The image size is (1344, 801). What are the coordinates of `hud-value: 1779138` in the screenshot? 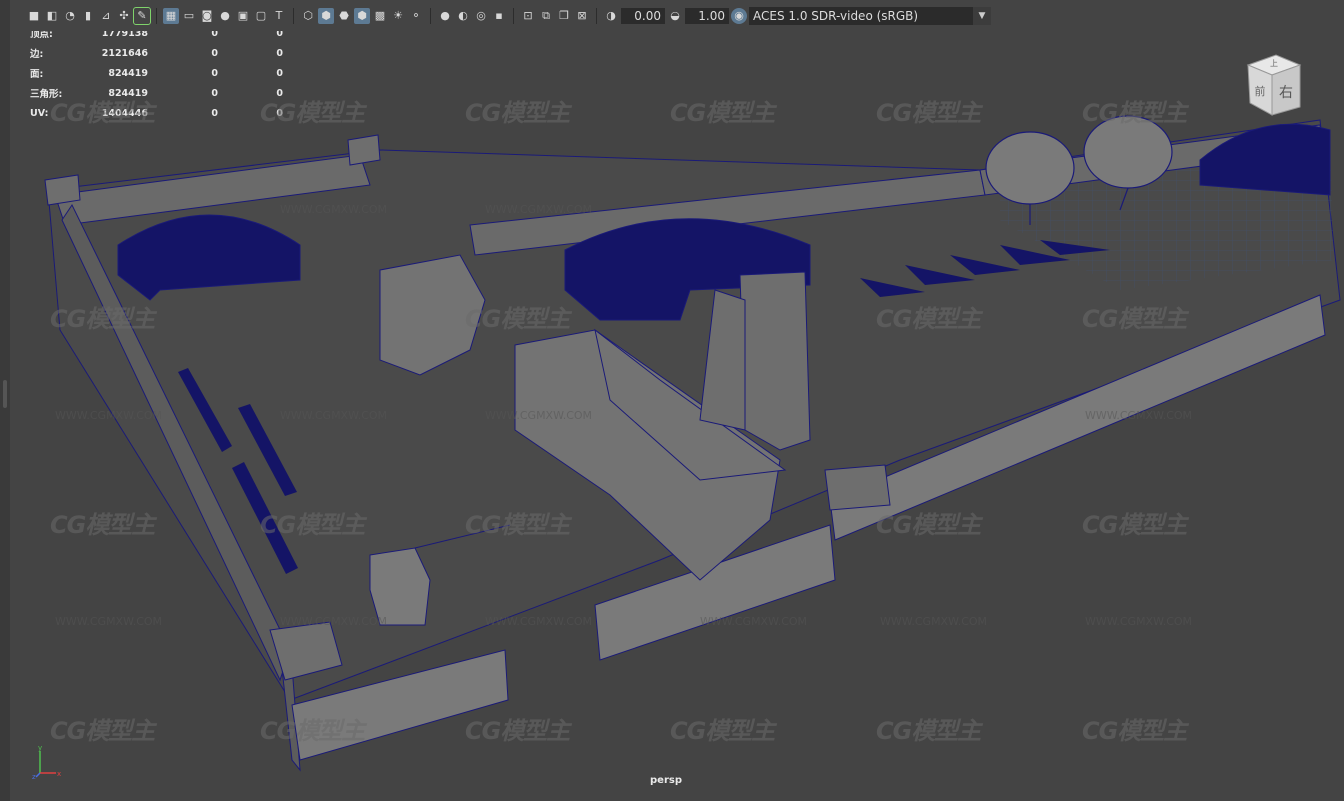 It's located at (124, 35).